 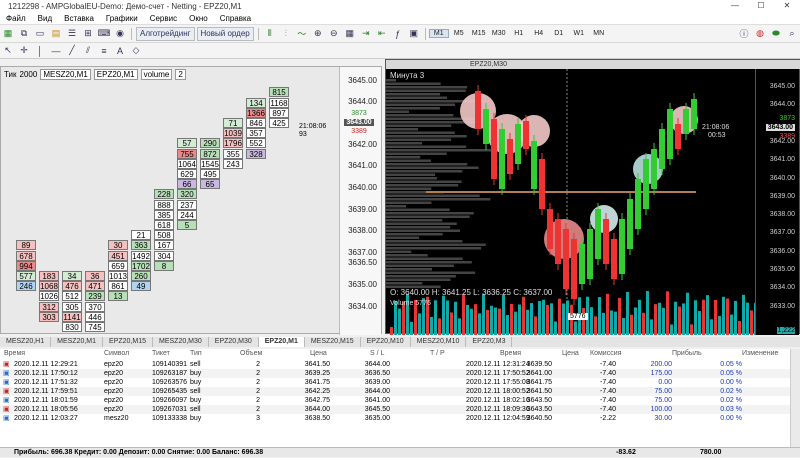 What do you see at coordinates (122, 18) in the screenshot?
I see `menu-charts: Графики` at bounding box center [122, 18].